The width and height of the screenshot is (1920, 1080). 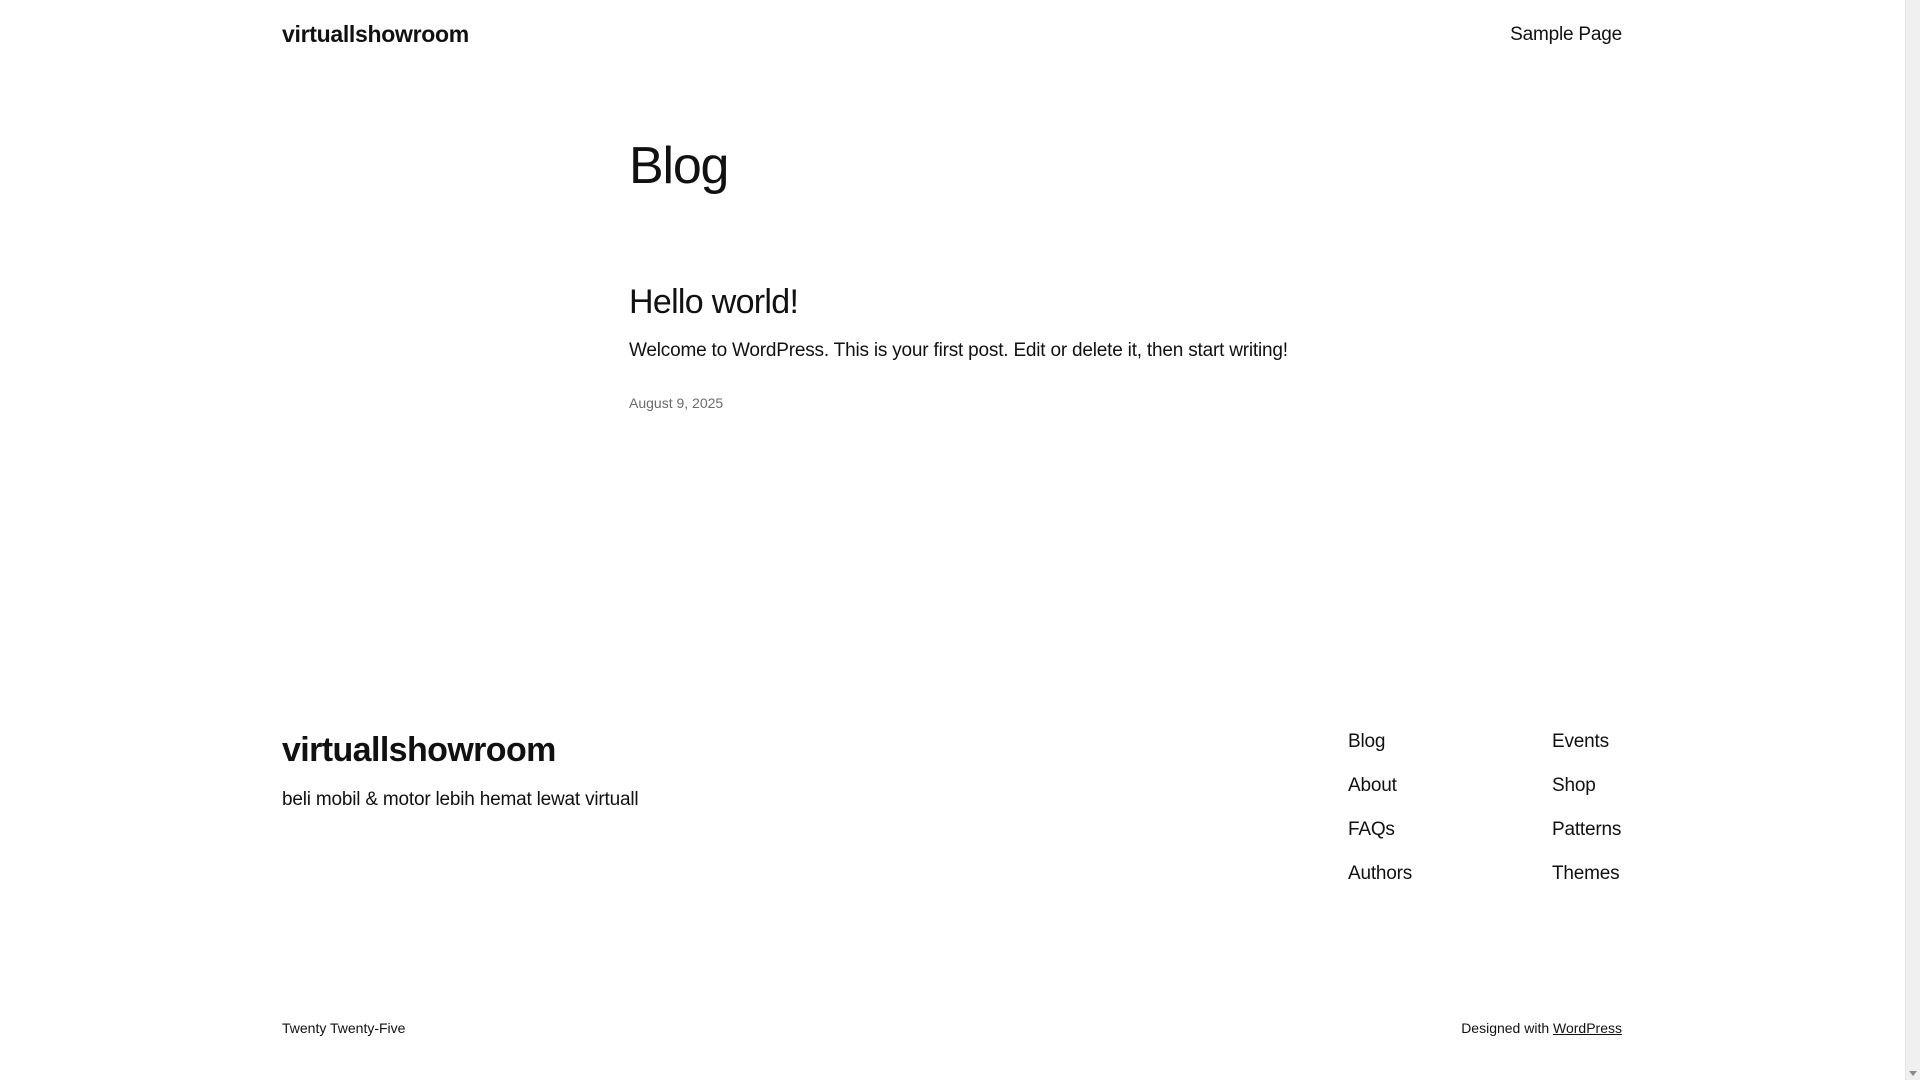 What do you see at coordinates (344, 1028) in the screenshot?
I see `theme-credit: Twenty Twenty-Five` at bounding box center [344, 1028].